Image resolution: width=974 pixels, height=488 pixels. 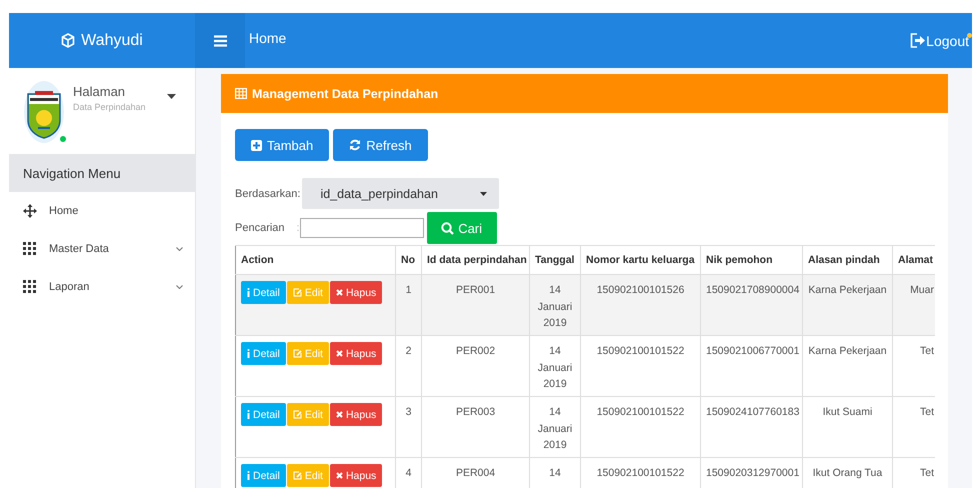 What do you see at coordinates (409, 473) in the screenshot?
I see `table-cell: 4` at bounding box center [409, 473].